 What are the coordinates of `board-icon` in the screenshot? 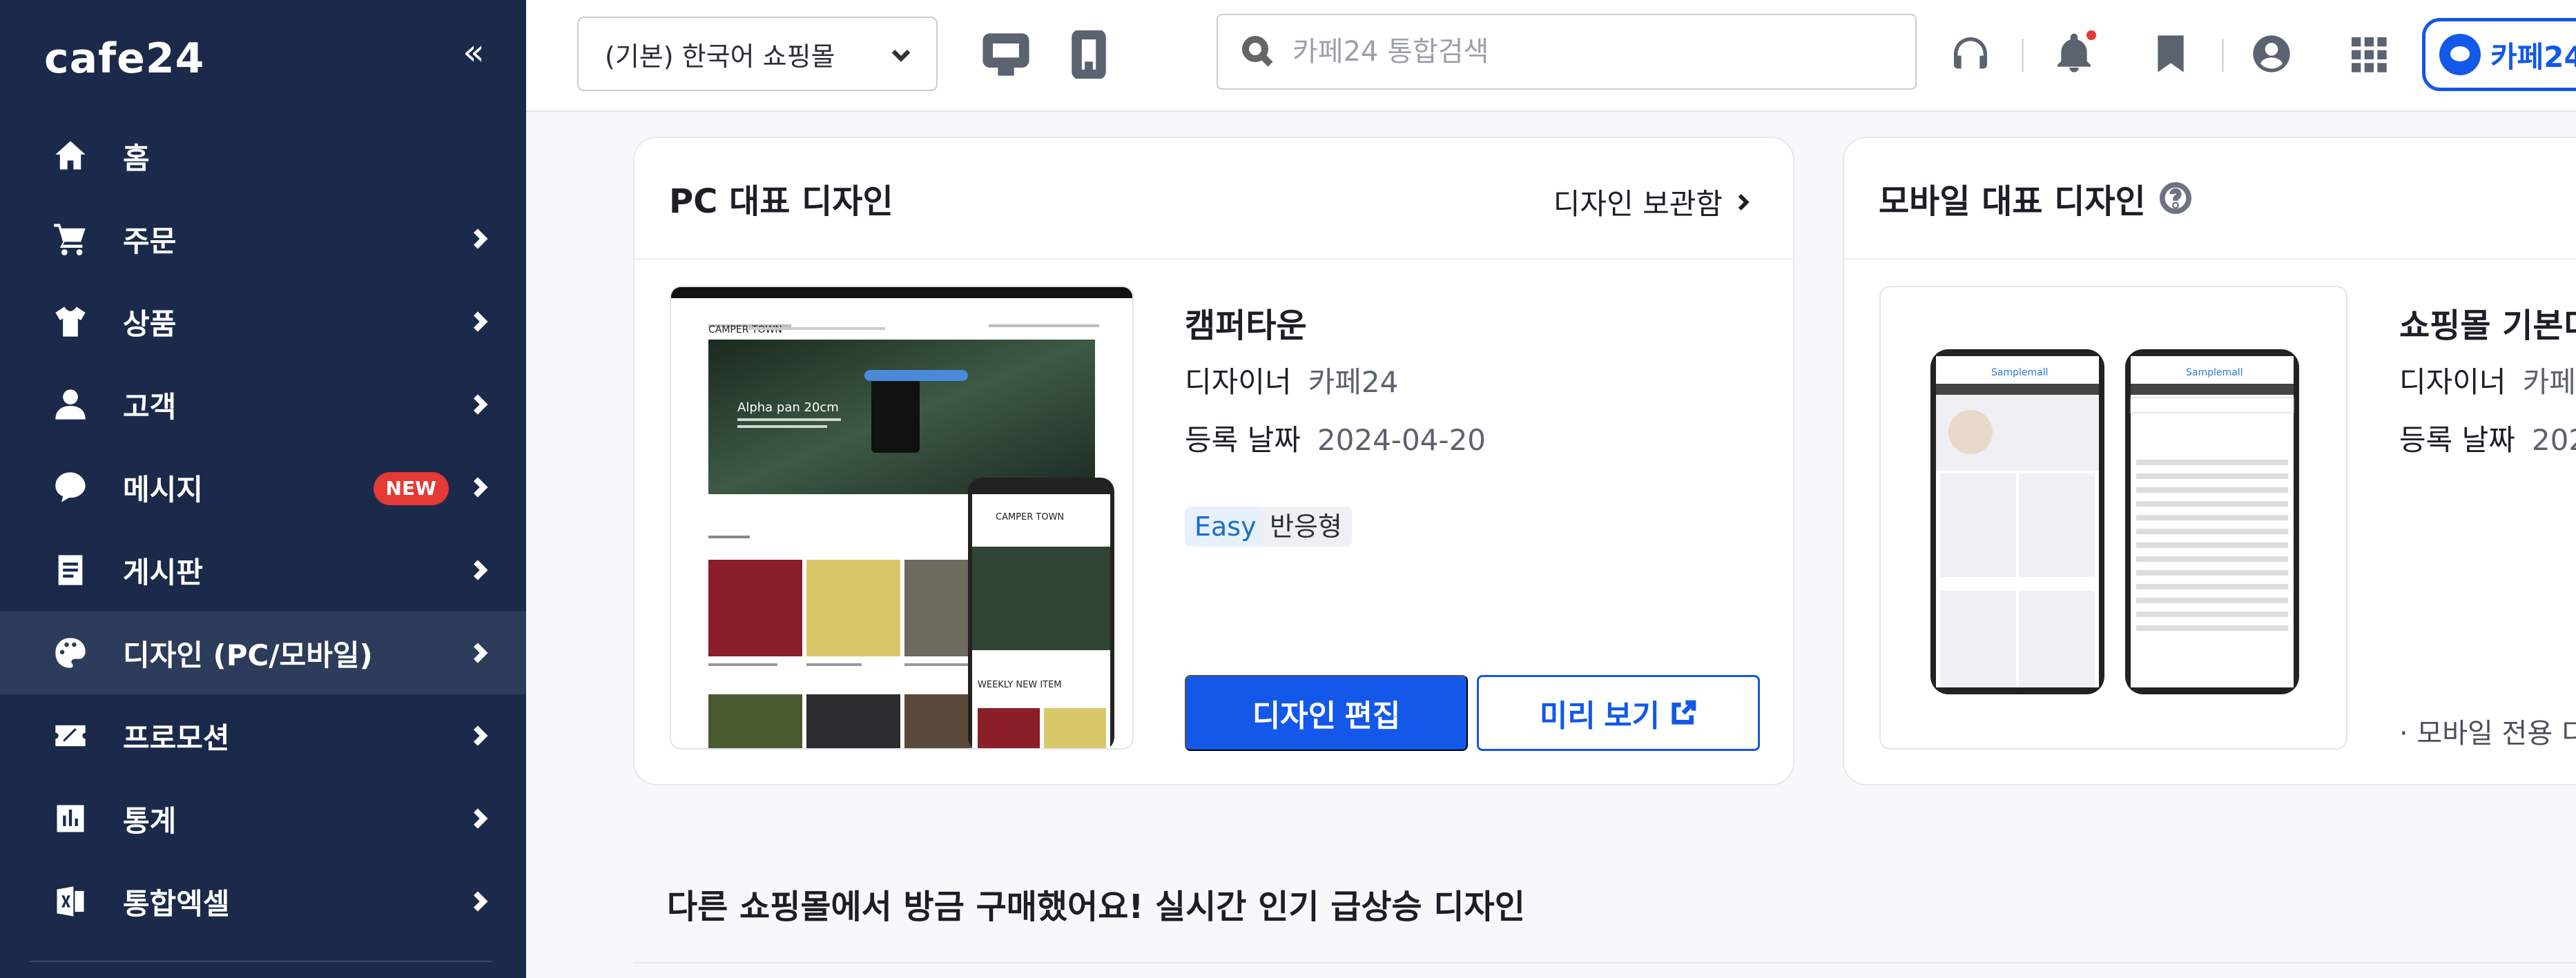 It's located at (70, 570).